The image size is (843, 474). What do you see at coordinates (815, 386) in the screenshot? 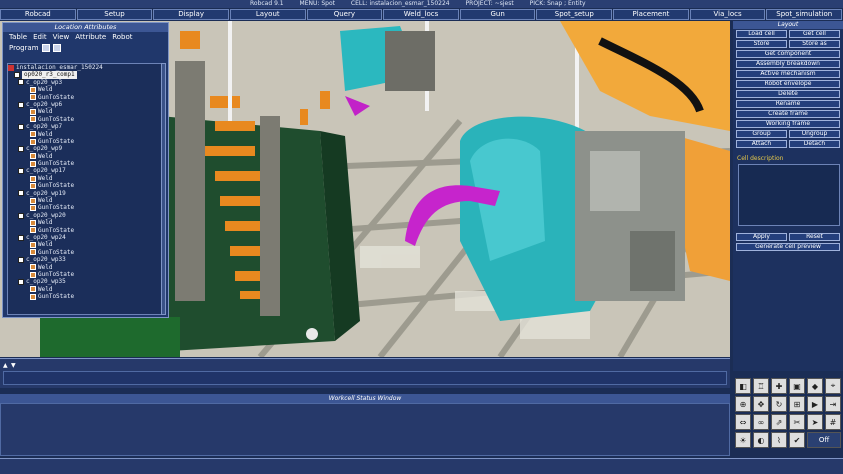
I see `part-icon: ◆` at bounding box center [815, 386].